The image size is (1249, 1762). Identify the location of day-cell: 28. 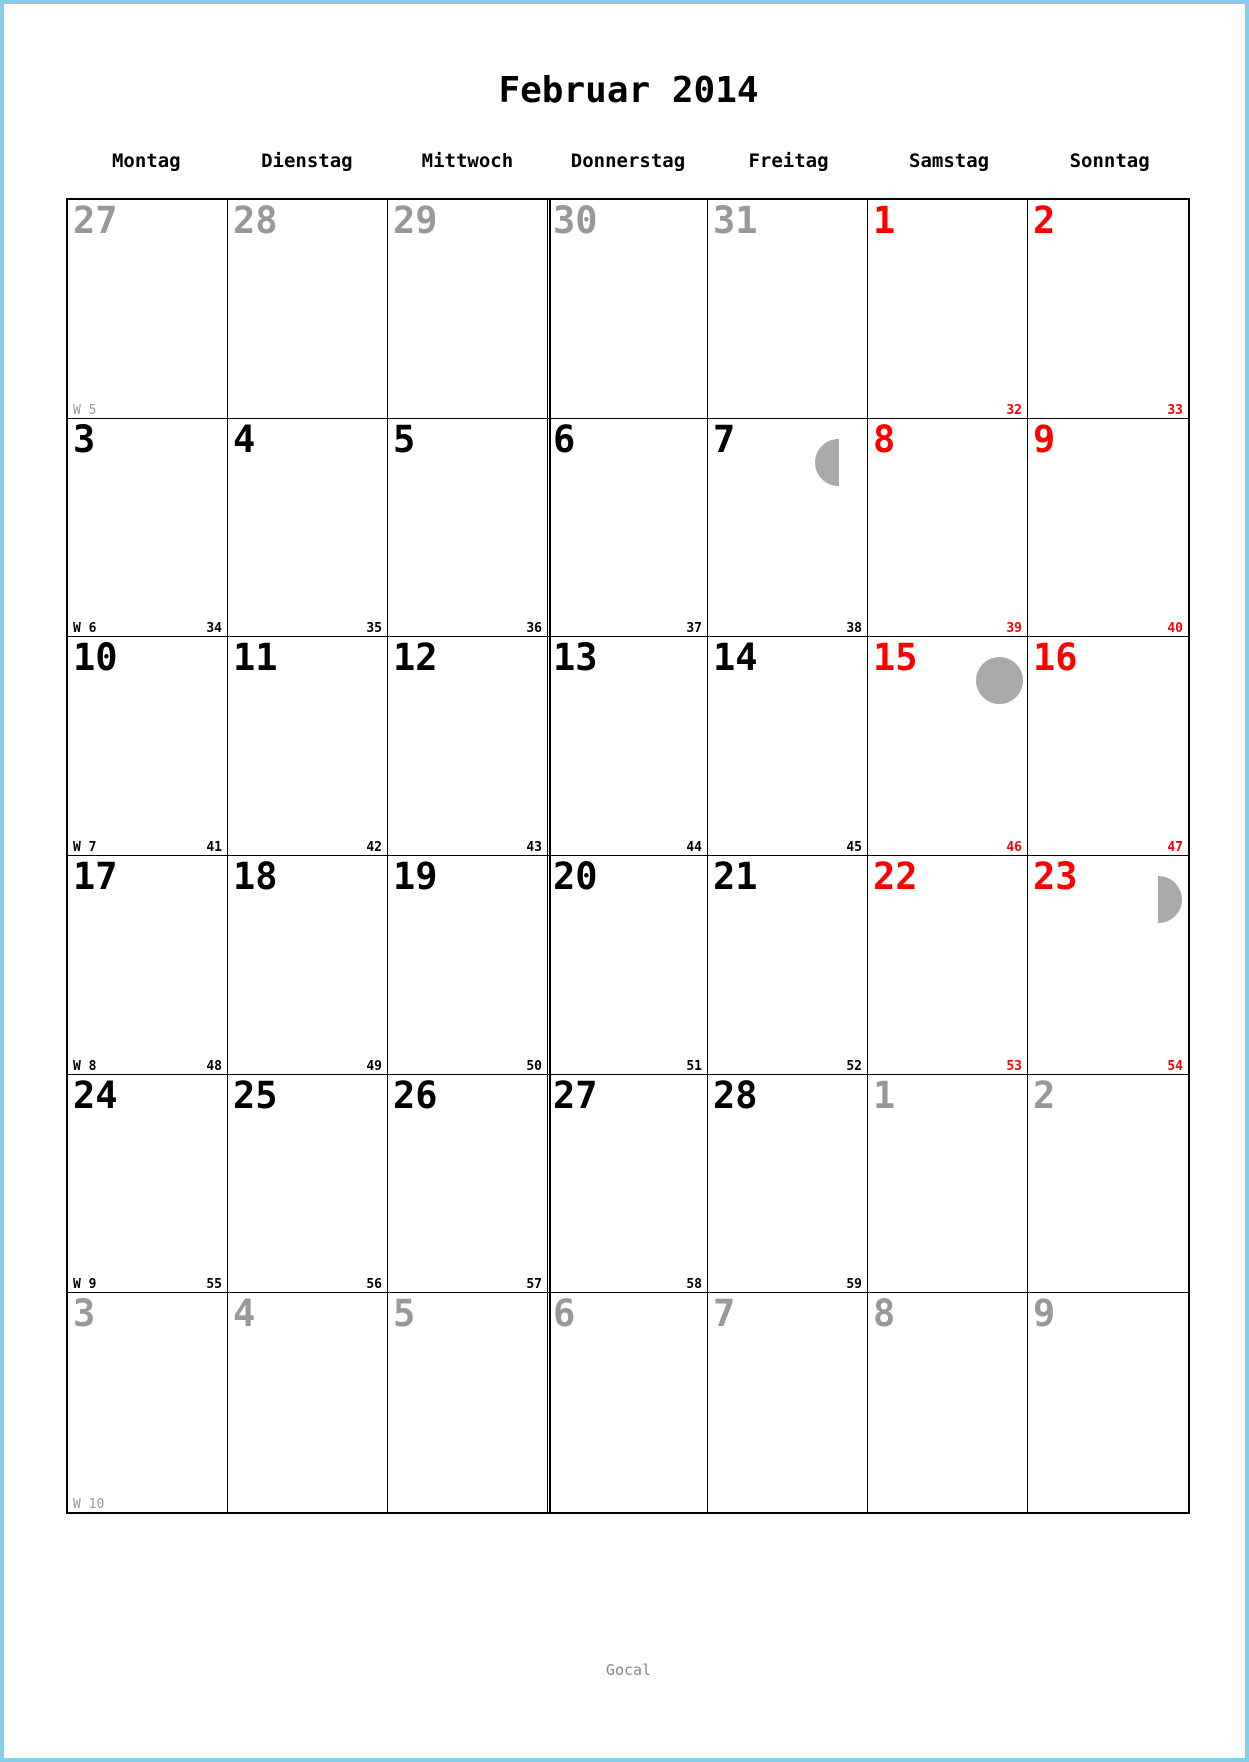
(308, 309).